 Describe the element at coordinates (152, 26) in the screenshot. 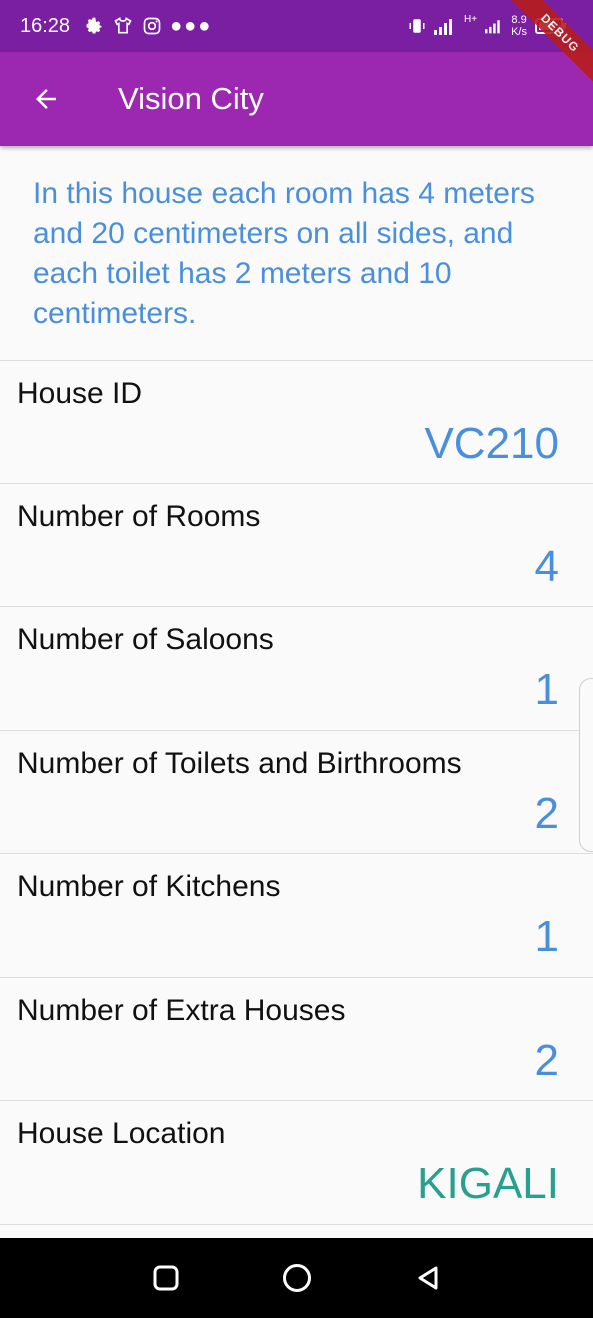

I see `instagram-icon` at that location.